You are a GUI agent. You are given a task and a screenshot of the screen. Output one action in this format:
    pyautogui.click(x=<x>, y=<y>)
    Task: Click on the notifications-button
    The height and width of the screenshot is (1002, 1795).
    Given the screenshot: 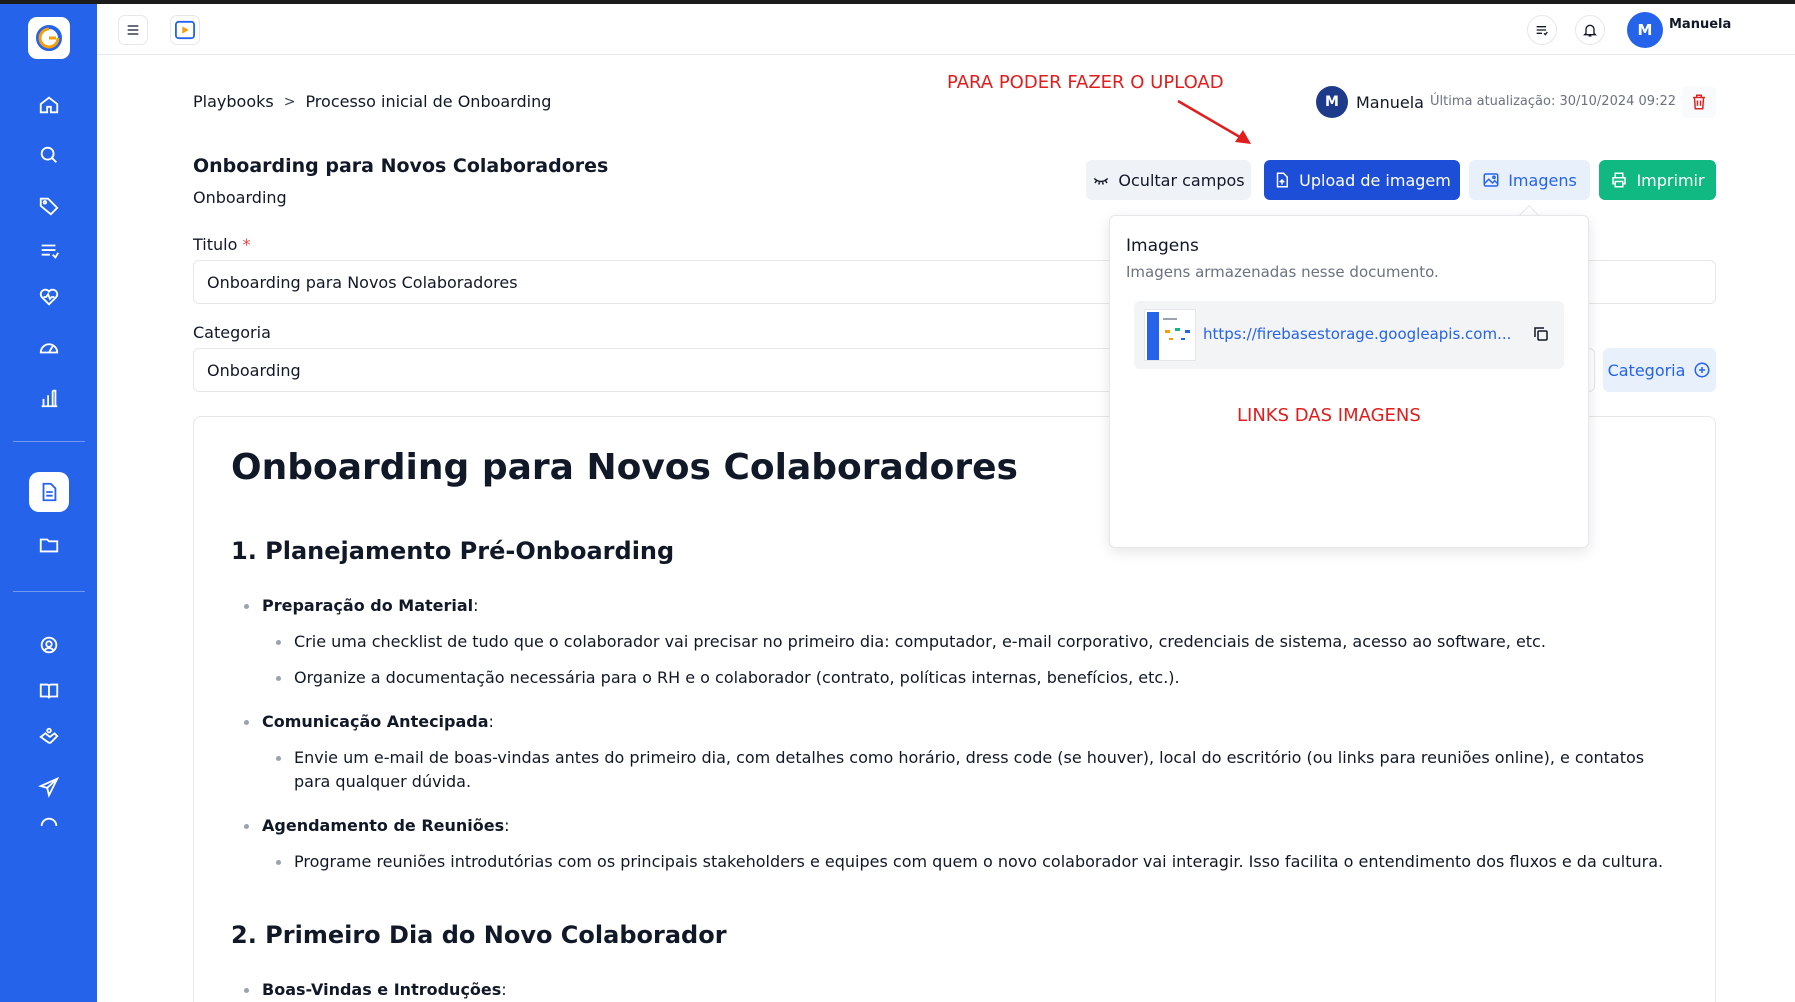 What is the action you would take?
    pyautogui.click(x=1590, y=30)
    